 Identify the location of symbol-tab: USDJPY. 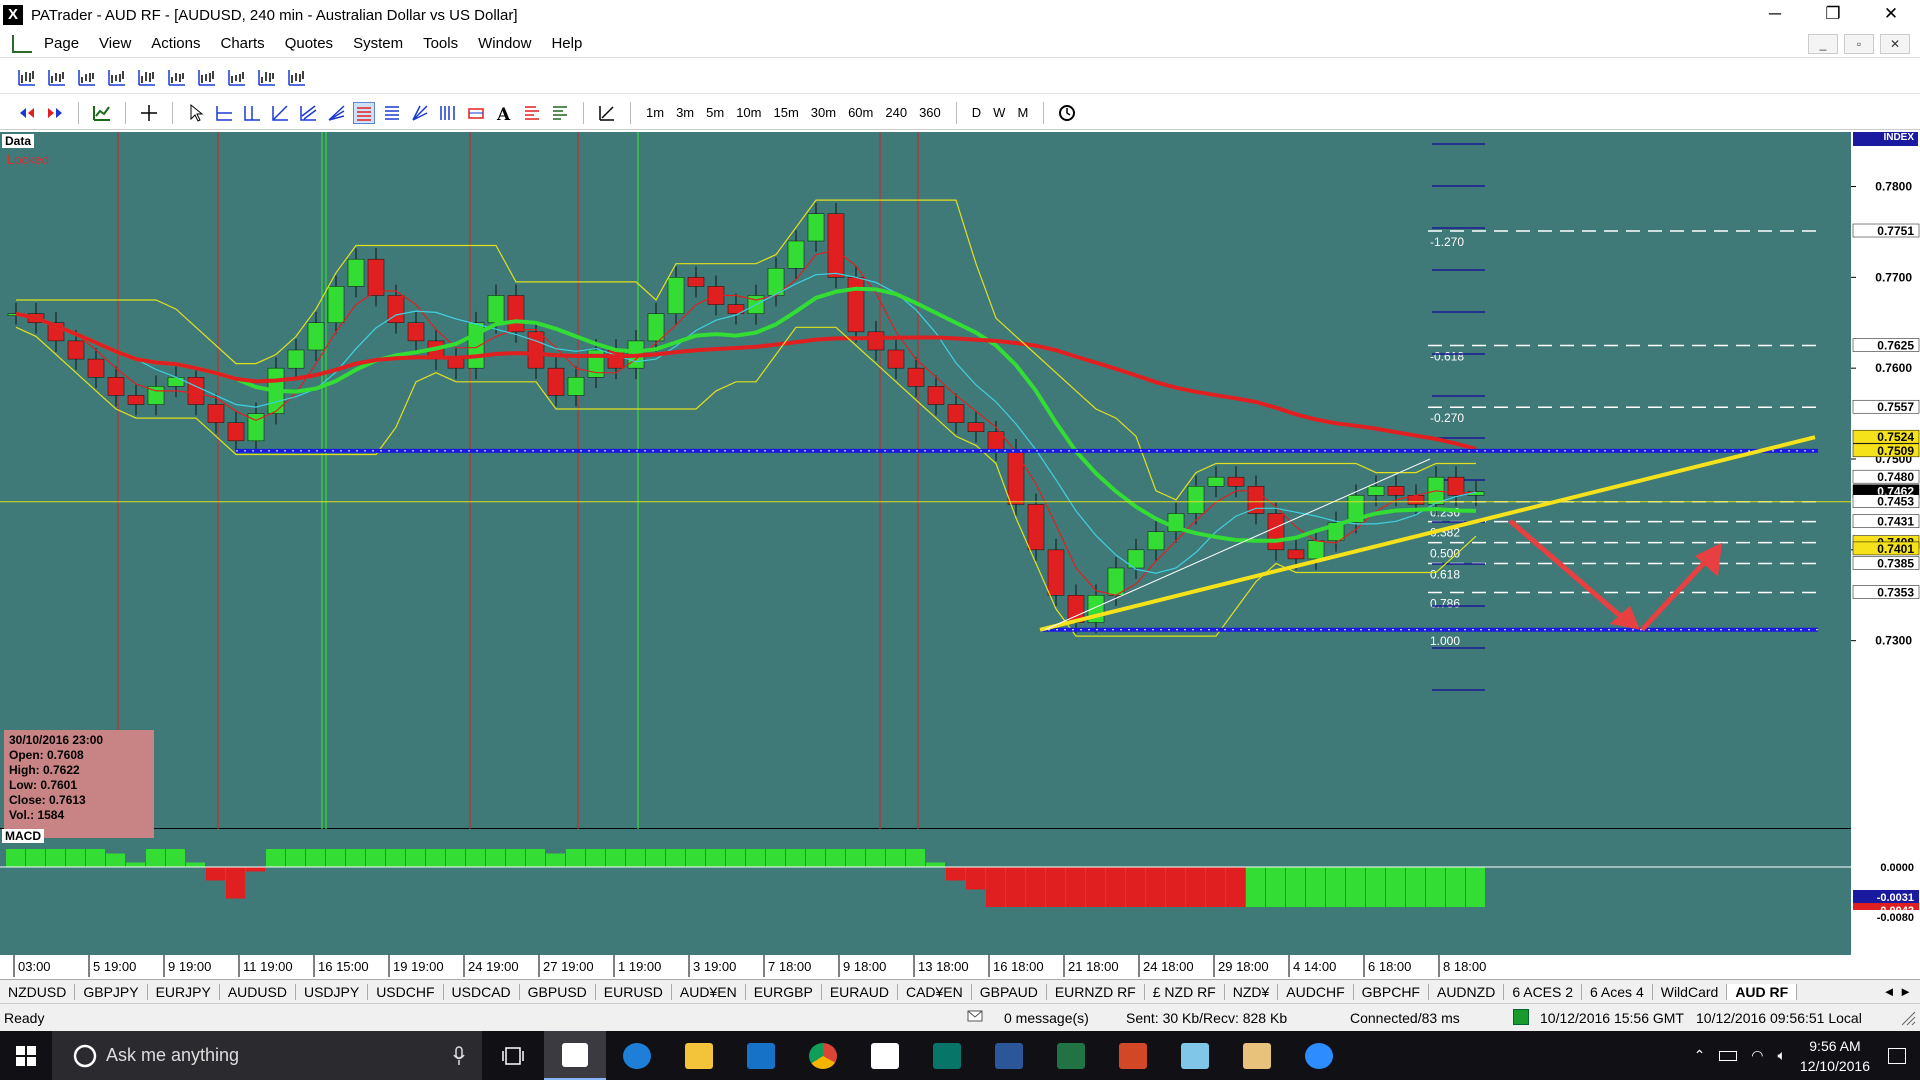
(332, 991).